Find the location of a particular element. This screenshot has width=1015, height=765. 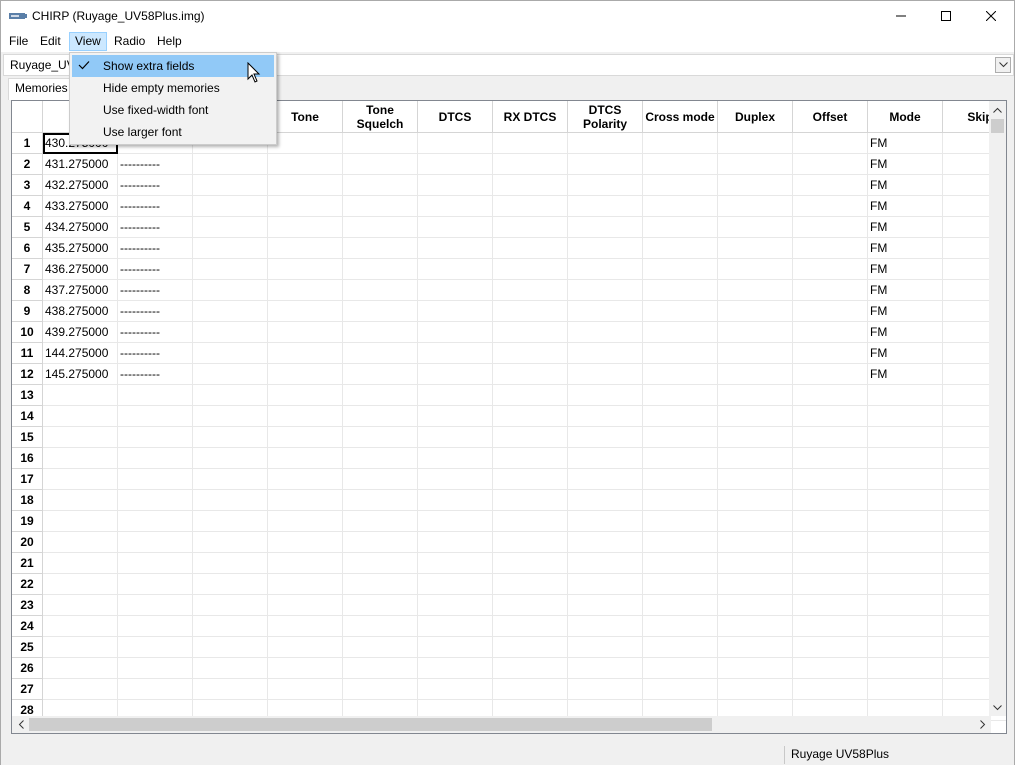

menu-item-show-extra-fields: Show extra fields is located at coordinates (173, 66).